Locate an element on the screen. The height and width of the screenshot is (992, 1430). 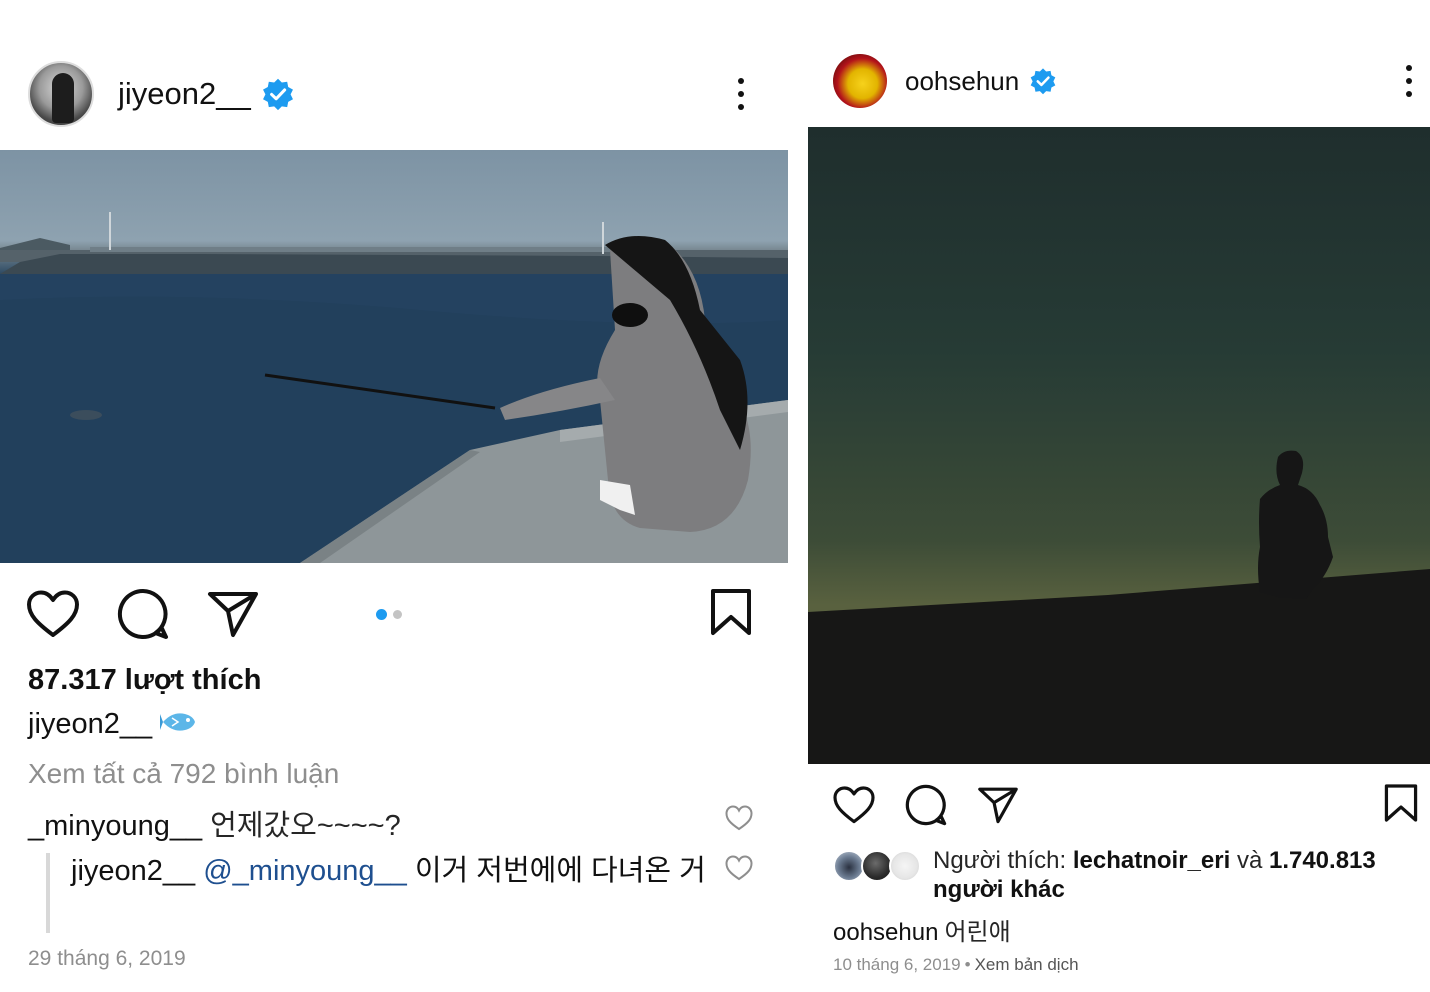
post-header: oohsehun is located at coordinates (1119, 81).